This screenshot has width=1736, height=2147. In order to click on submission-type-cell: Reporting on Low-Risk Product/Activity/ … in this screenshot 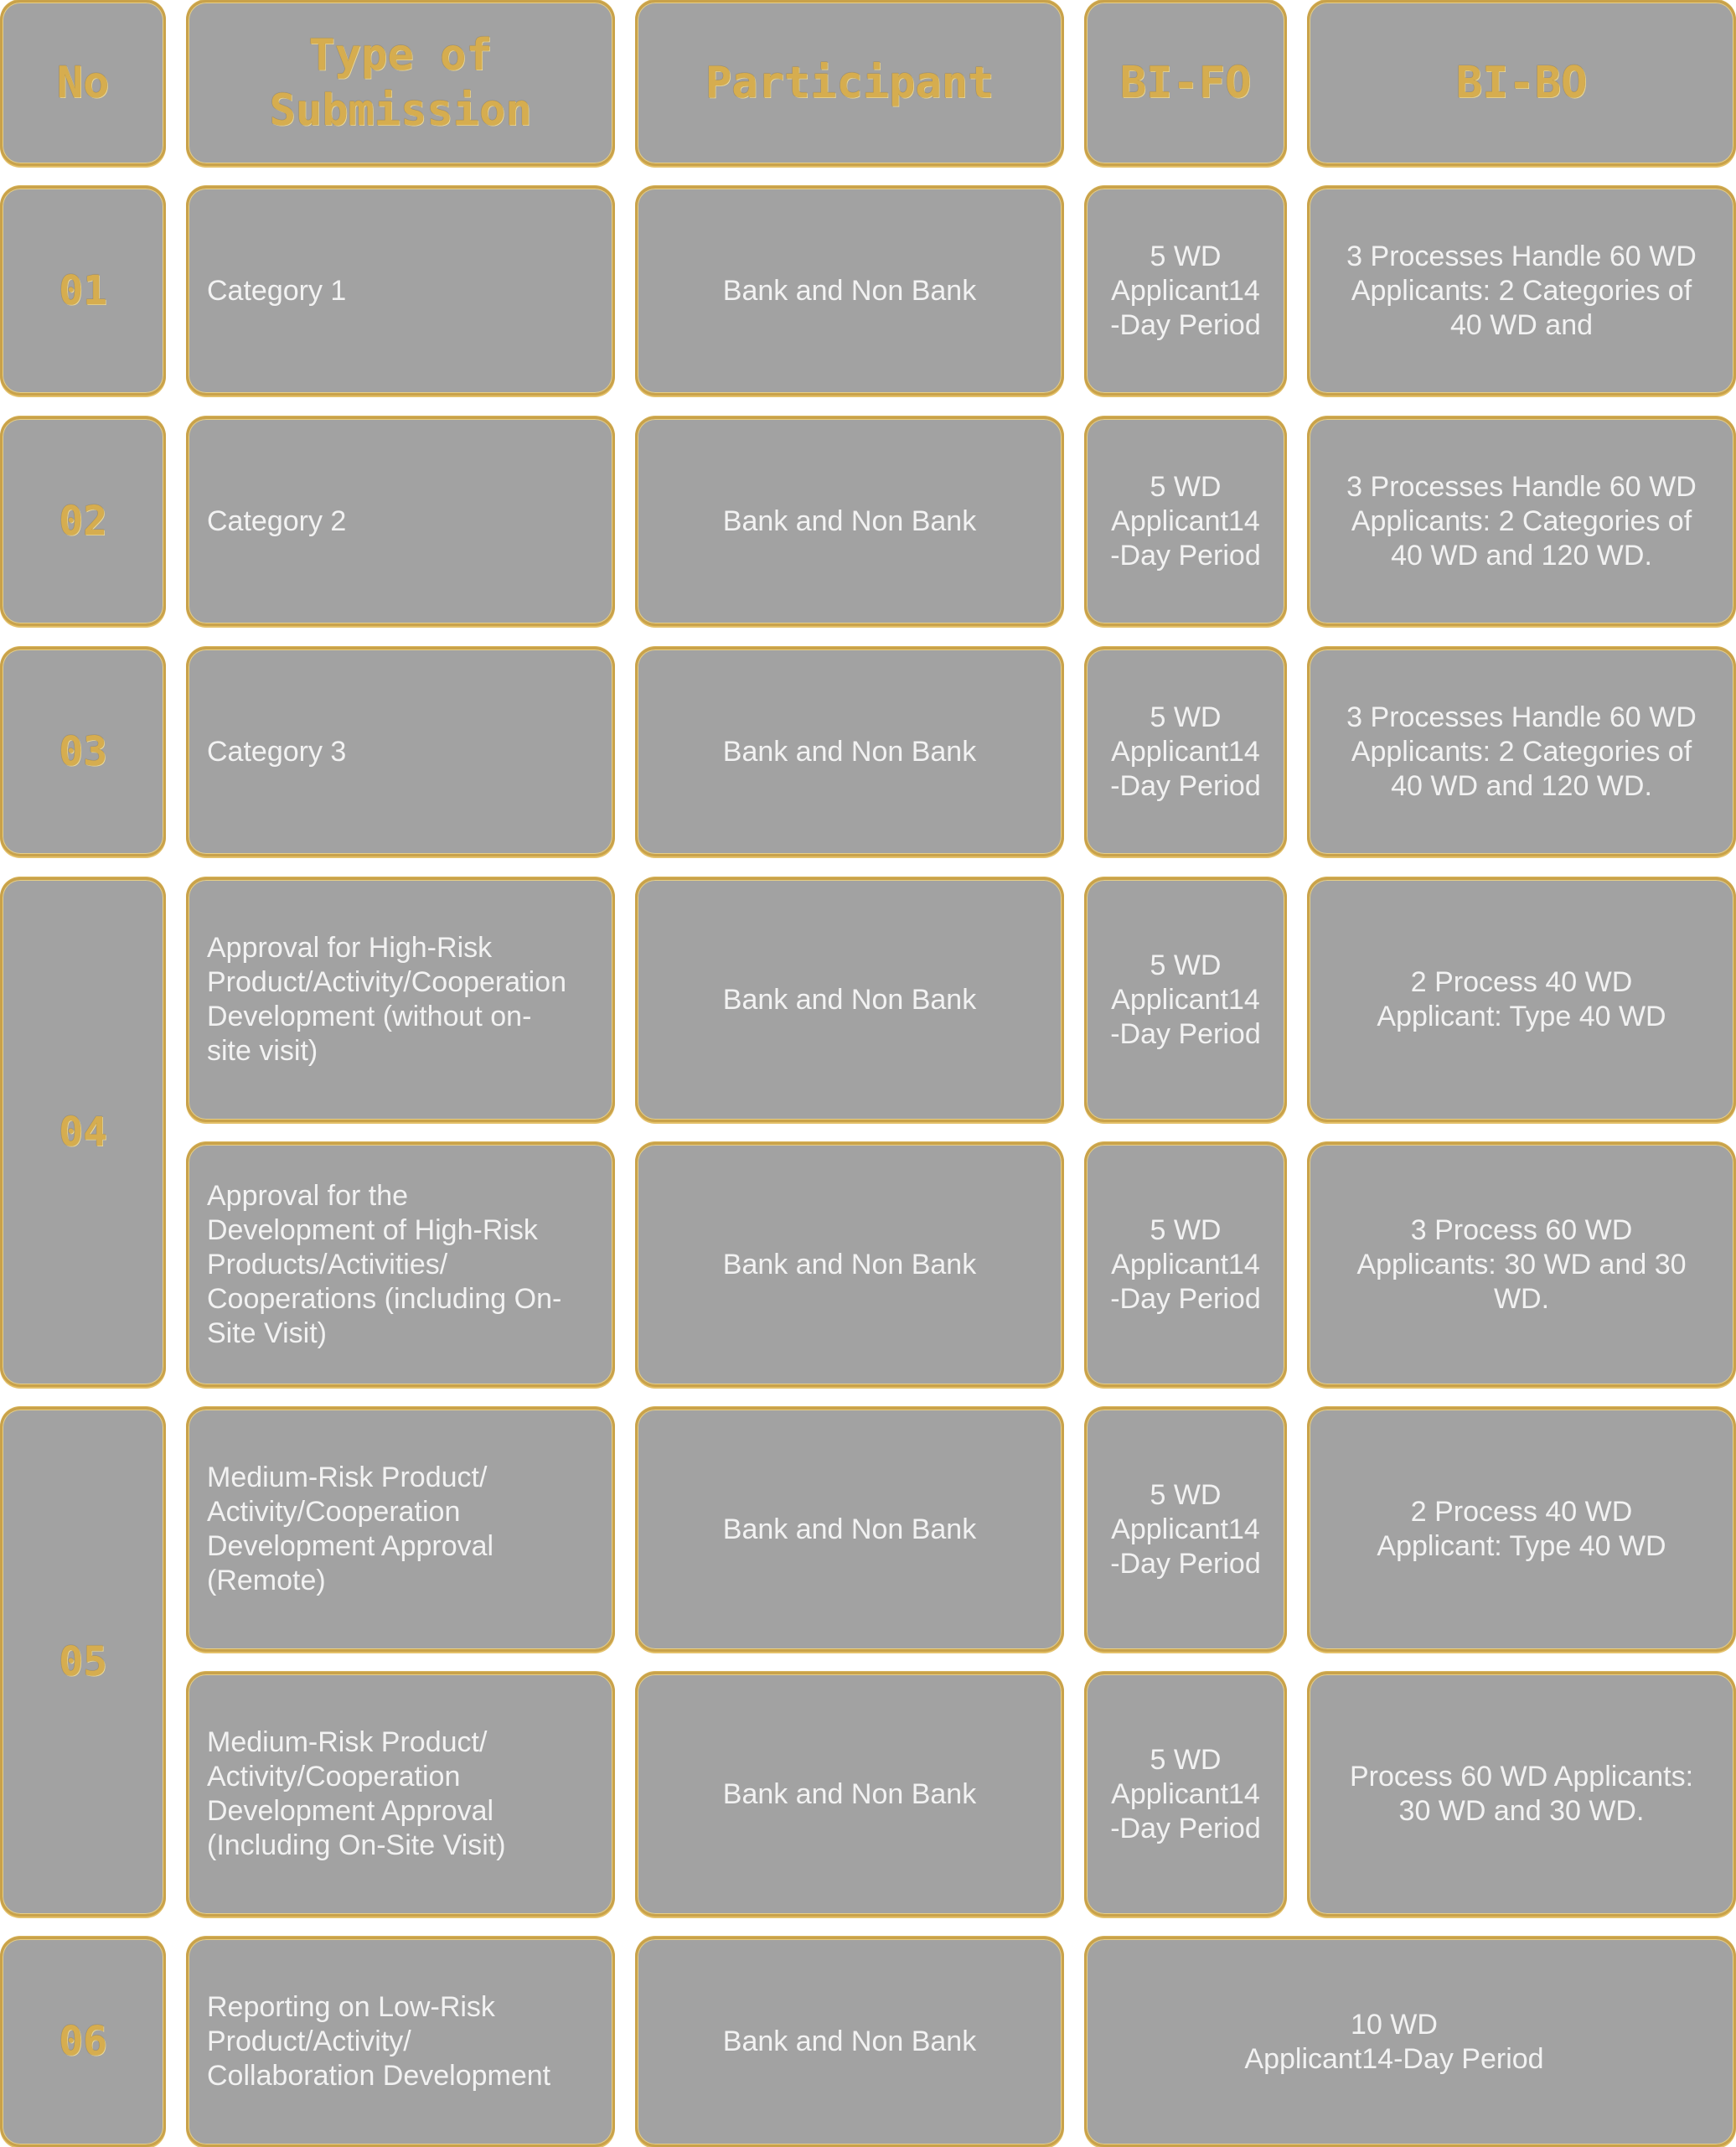, I will do `click(401, 2042)`.